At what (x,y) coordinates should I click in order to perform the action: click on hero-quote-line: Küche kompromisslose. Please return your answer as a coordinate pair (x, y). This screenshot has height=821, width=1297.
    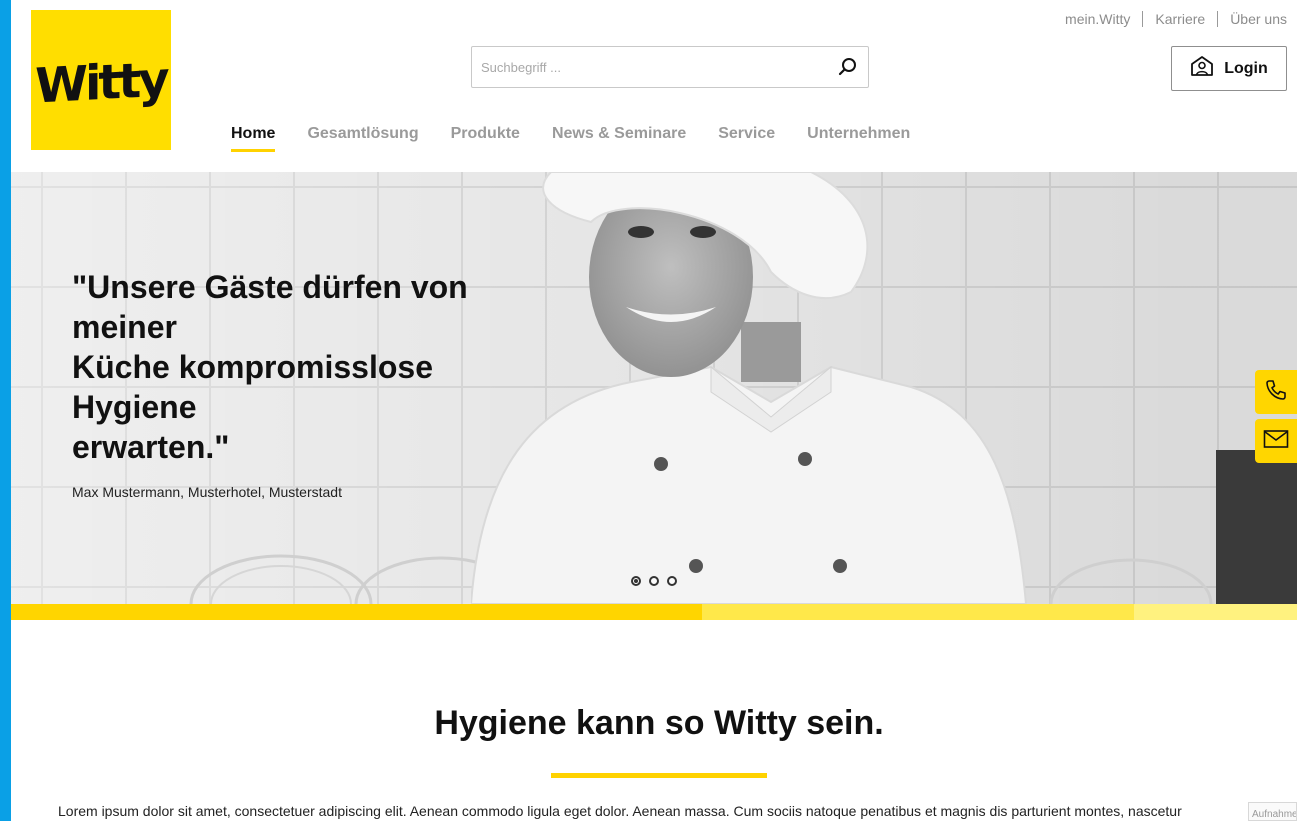
    Looking at the image, I should click on (252, 367).